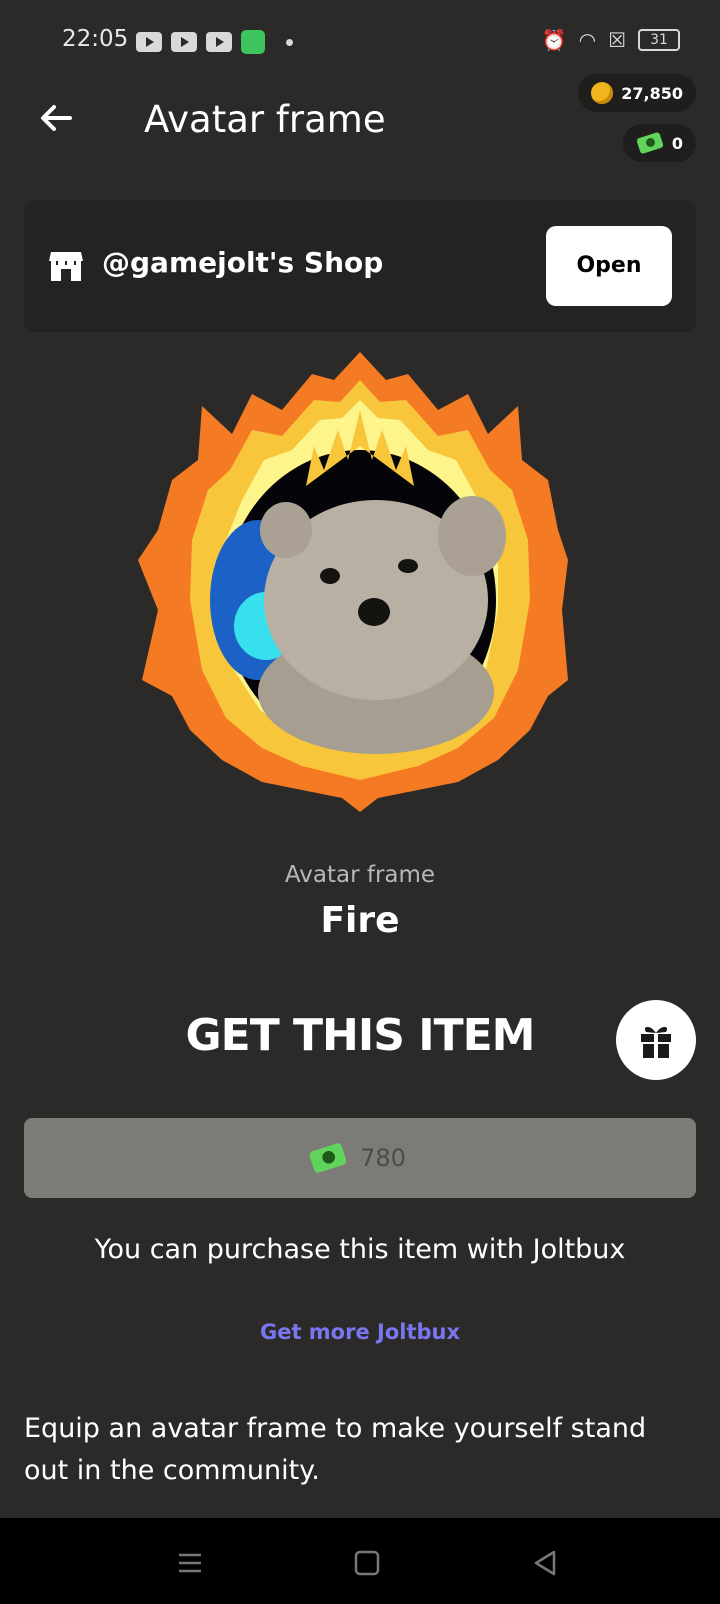 This screenshot has width=720, height=1604. What do you see at coordinates (383, 1158) in the screenshot?
I see `item-price: 780` at bounding box center [383, 1158].